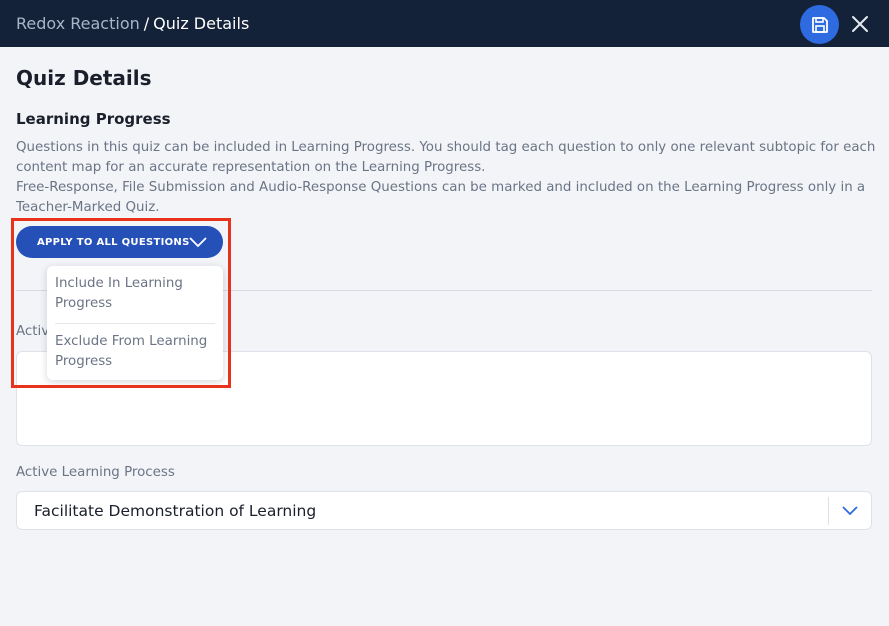 The height and width of the screenshot is (626, 889). I want to click on close-button, so click(860, 24).